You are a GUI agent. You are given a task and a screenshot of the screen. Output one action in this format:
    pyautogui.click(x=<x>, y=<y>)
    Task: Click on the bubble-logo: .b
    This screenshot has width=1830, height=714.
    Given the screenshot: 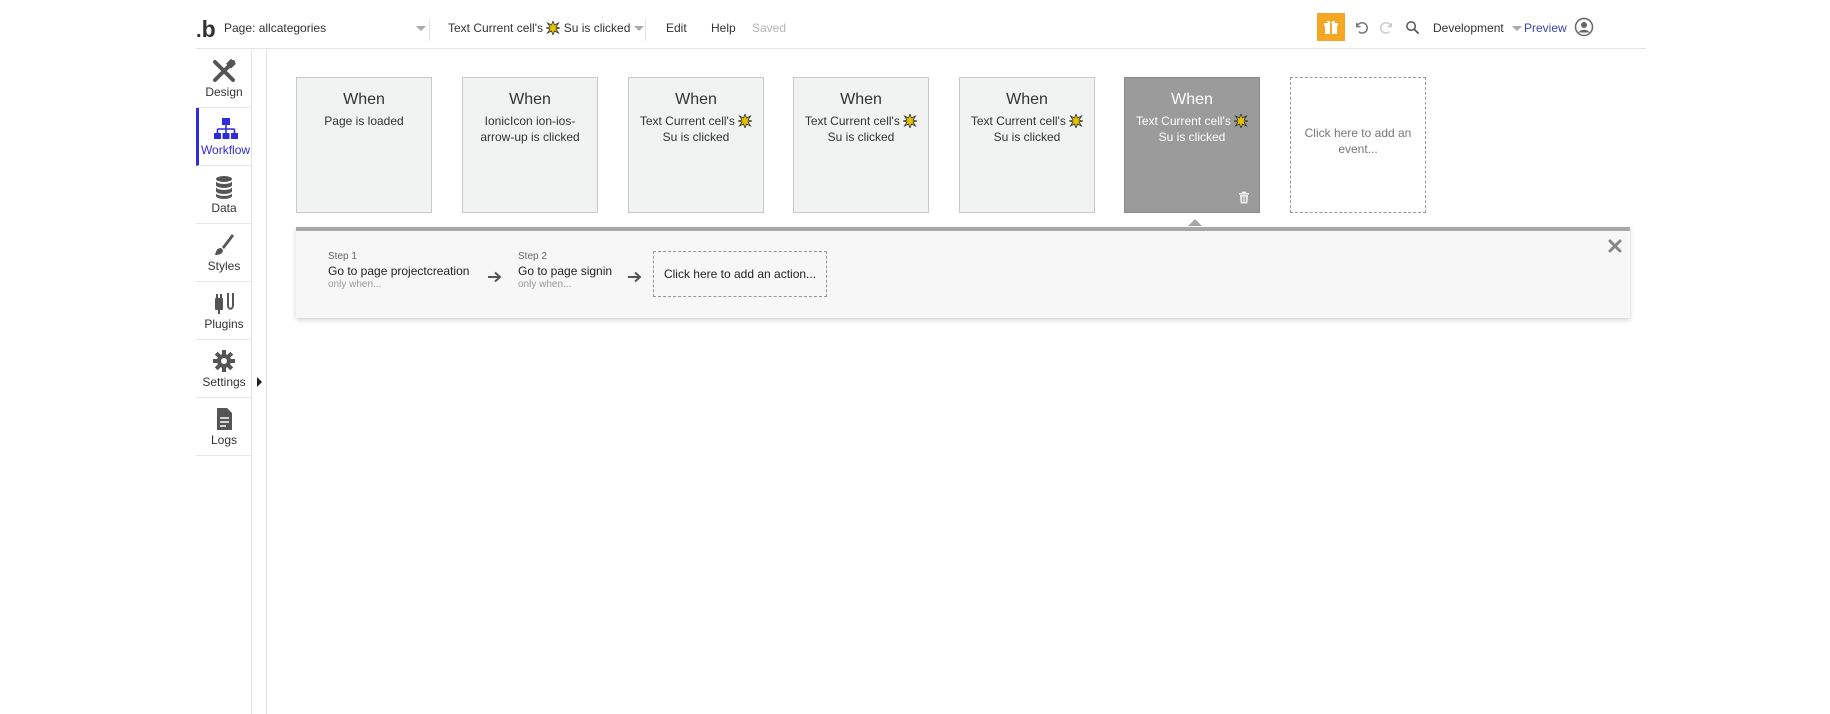 What is the action you would take?
    pyautogui.click(x=206, y=30)
    